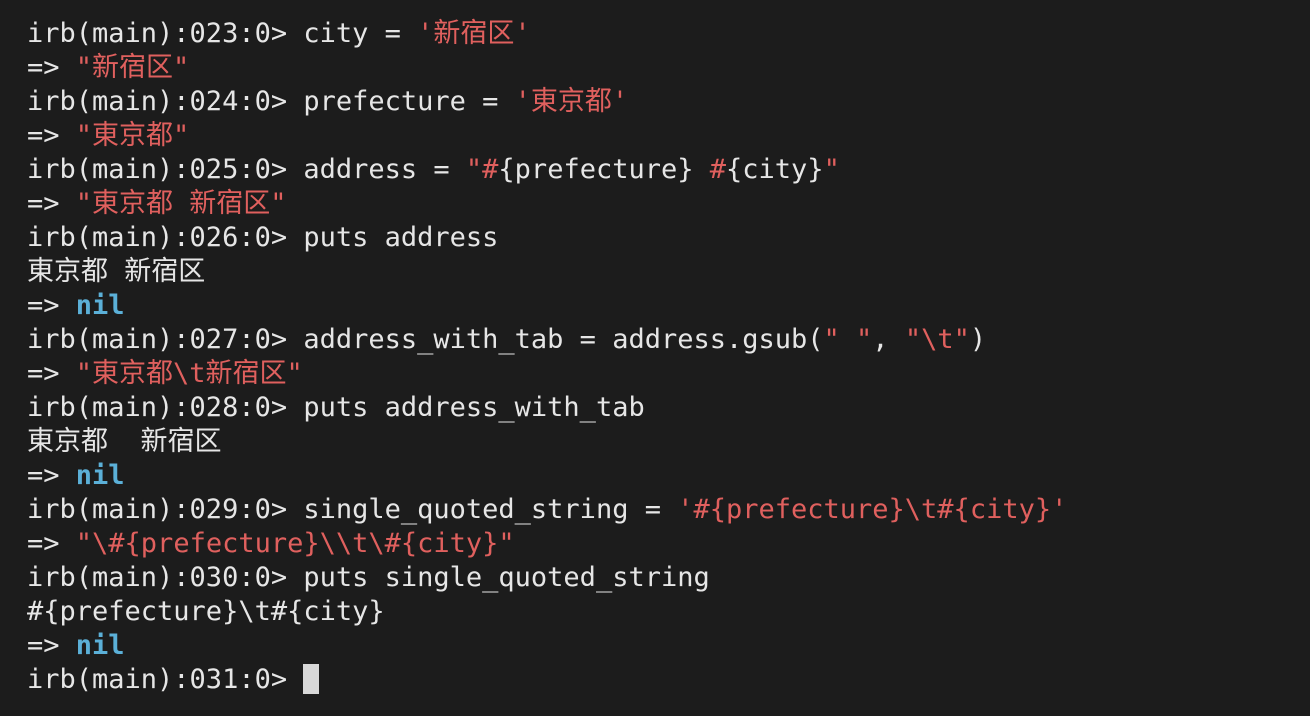 The width and height of the screenshot is (1310, 716). I want to click on string-literal: '東京都', so click(571, 101).